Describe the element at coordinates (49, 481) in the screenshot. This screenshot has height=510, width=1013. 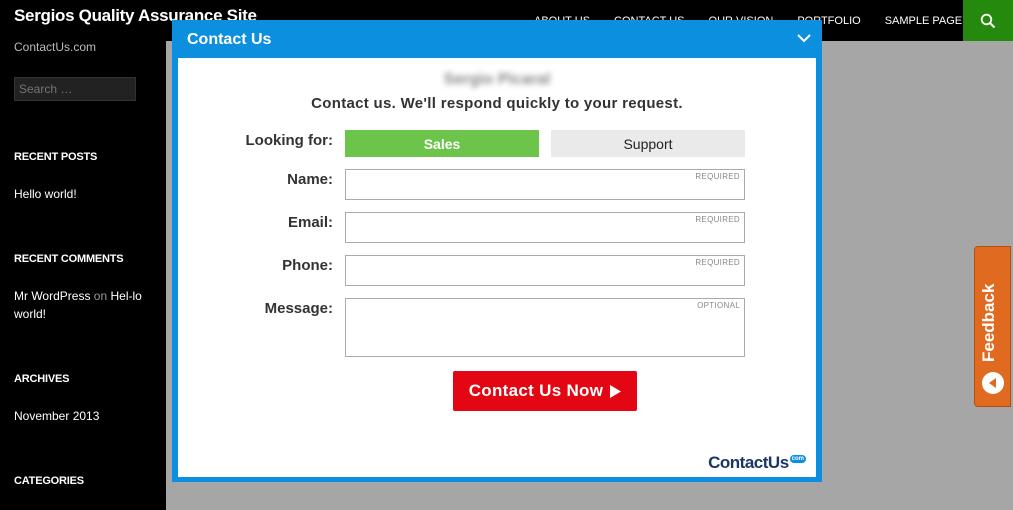
I see `categories-heading: CATEGORIES` at that location.